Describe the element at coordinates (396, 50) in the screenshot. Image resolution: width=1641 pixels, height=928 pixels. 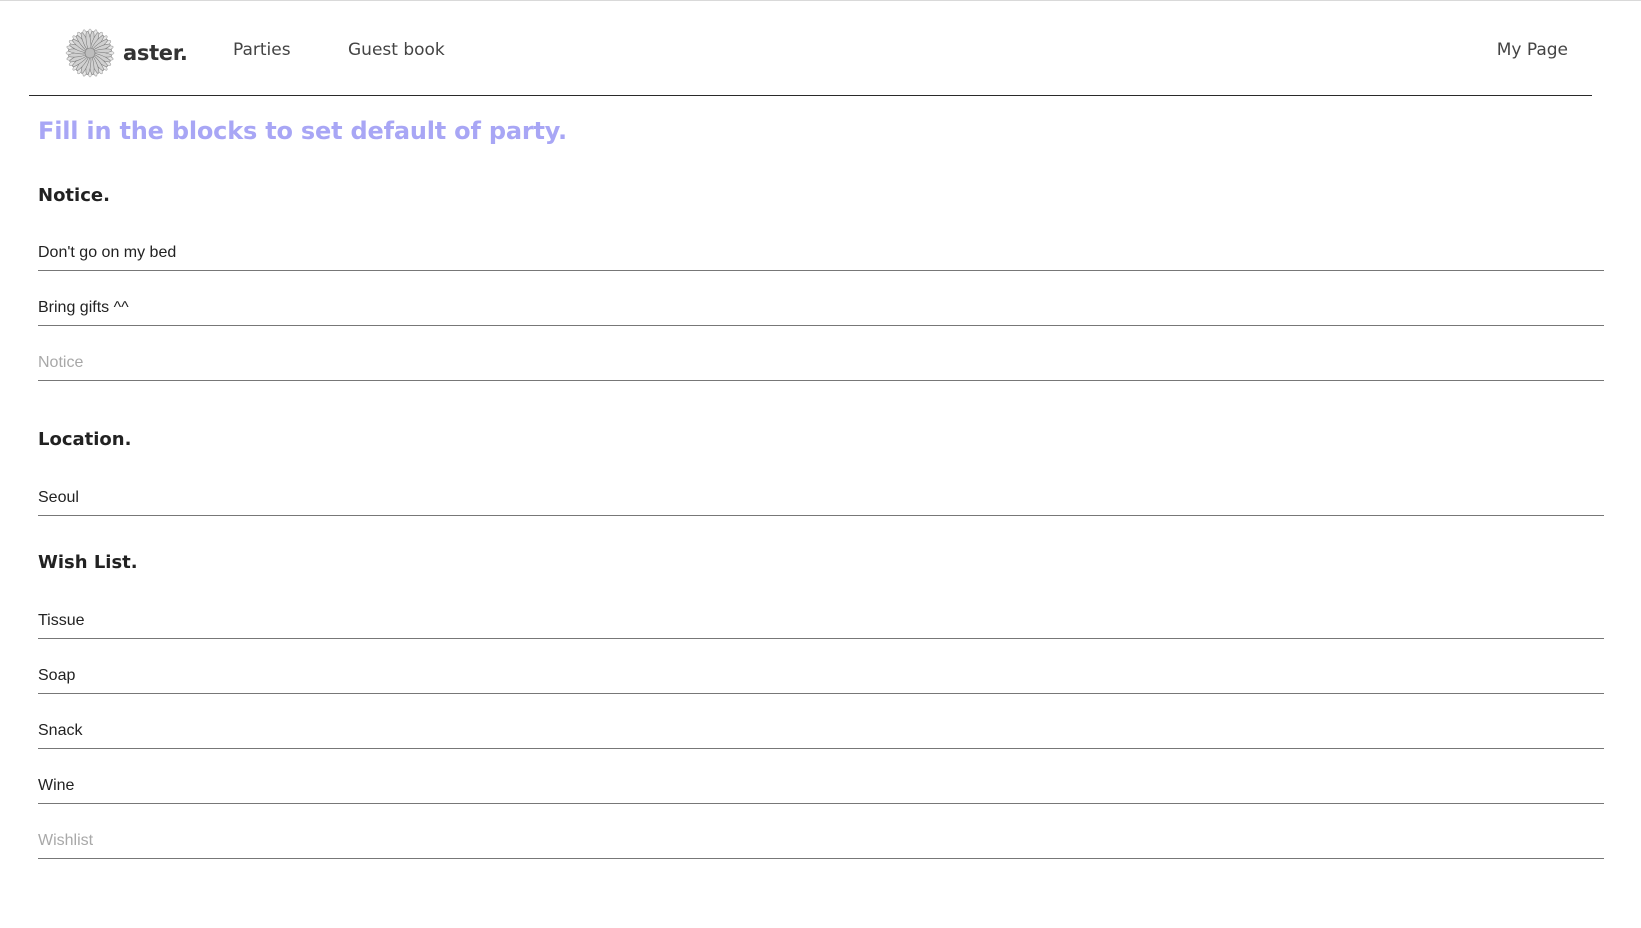
I see `nav-guest-book: Guest book` at that location.